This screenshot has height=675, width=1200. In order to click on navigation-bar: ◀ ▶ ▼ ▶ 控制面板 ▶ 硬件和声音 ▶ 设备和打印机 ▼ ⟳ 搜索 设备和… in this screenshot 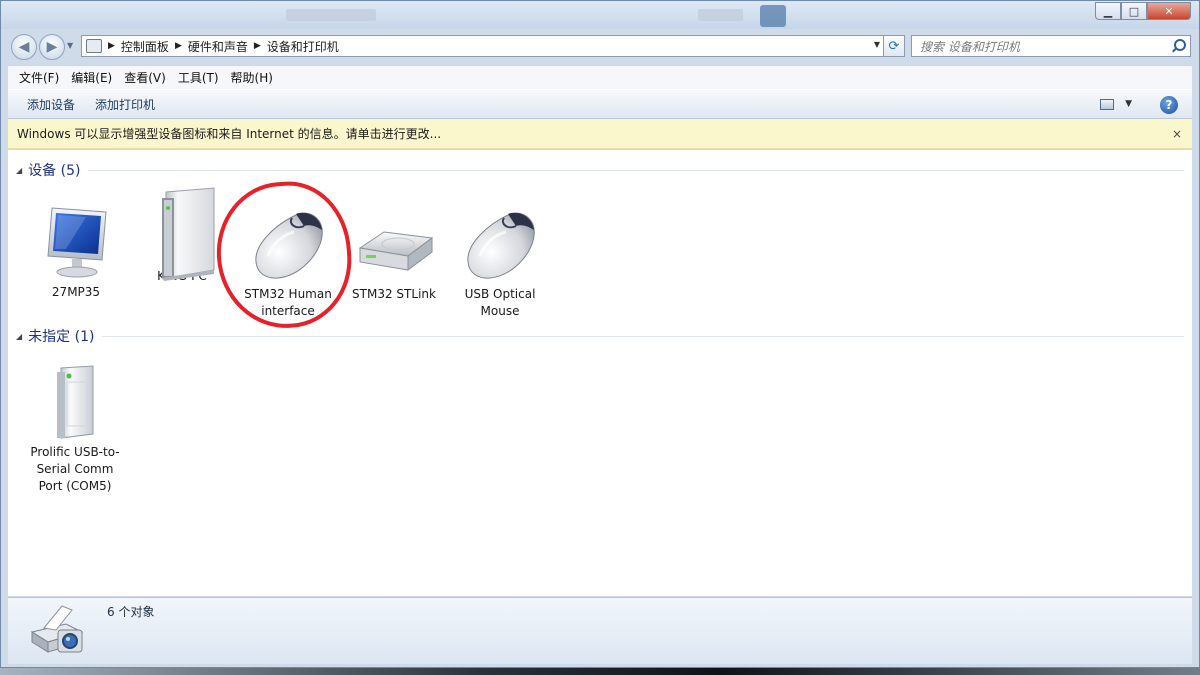, I will do `click(601, 46)`.